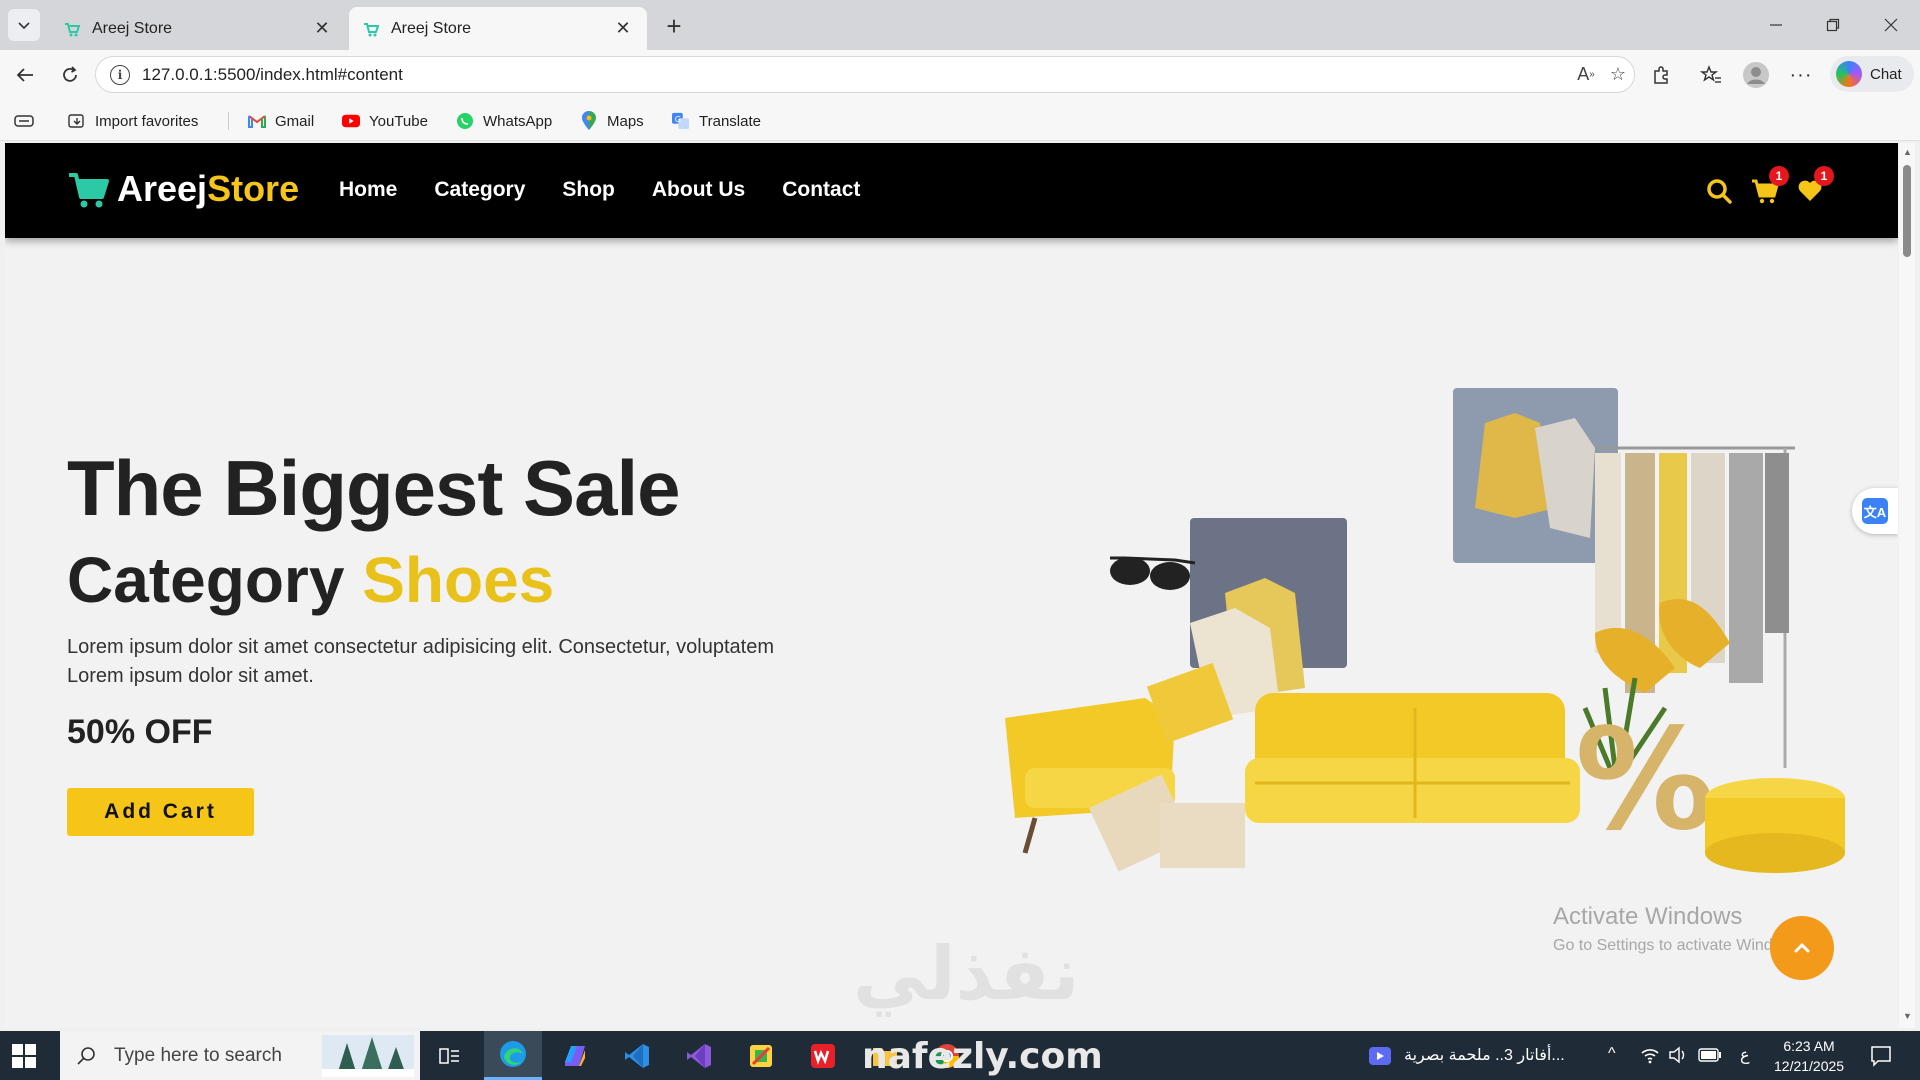 This screenshot has height=1080, width=1920. Describe the element at coordinates (1711, 75) in the screenshot. I see `favorites-button` at that location.